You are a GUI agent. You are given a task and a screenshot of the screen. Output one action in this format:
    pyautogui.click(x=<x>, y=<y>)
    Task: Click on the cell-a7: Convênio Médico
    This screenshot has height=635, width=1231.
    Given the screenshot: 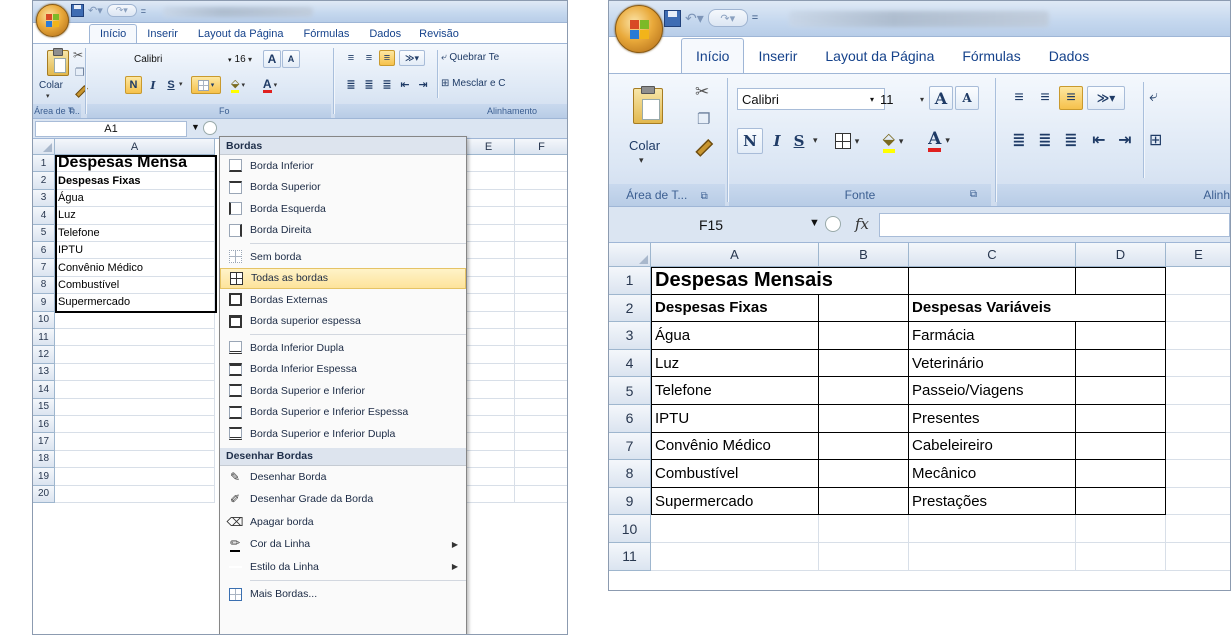 What is the action you would take?
    pyautogui.click(x=735, y=446)
    